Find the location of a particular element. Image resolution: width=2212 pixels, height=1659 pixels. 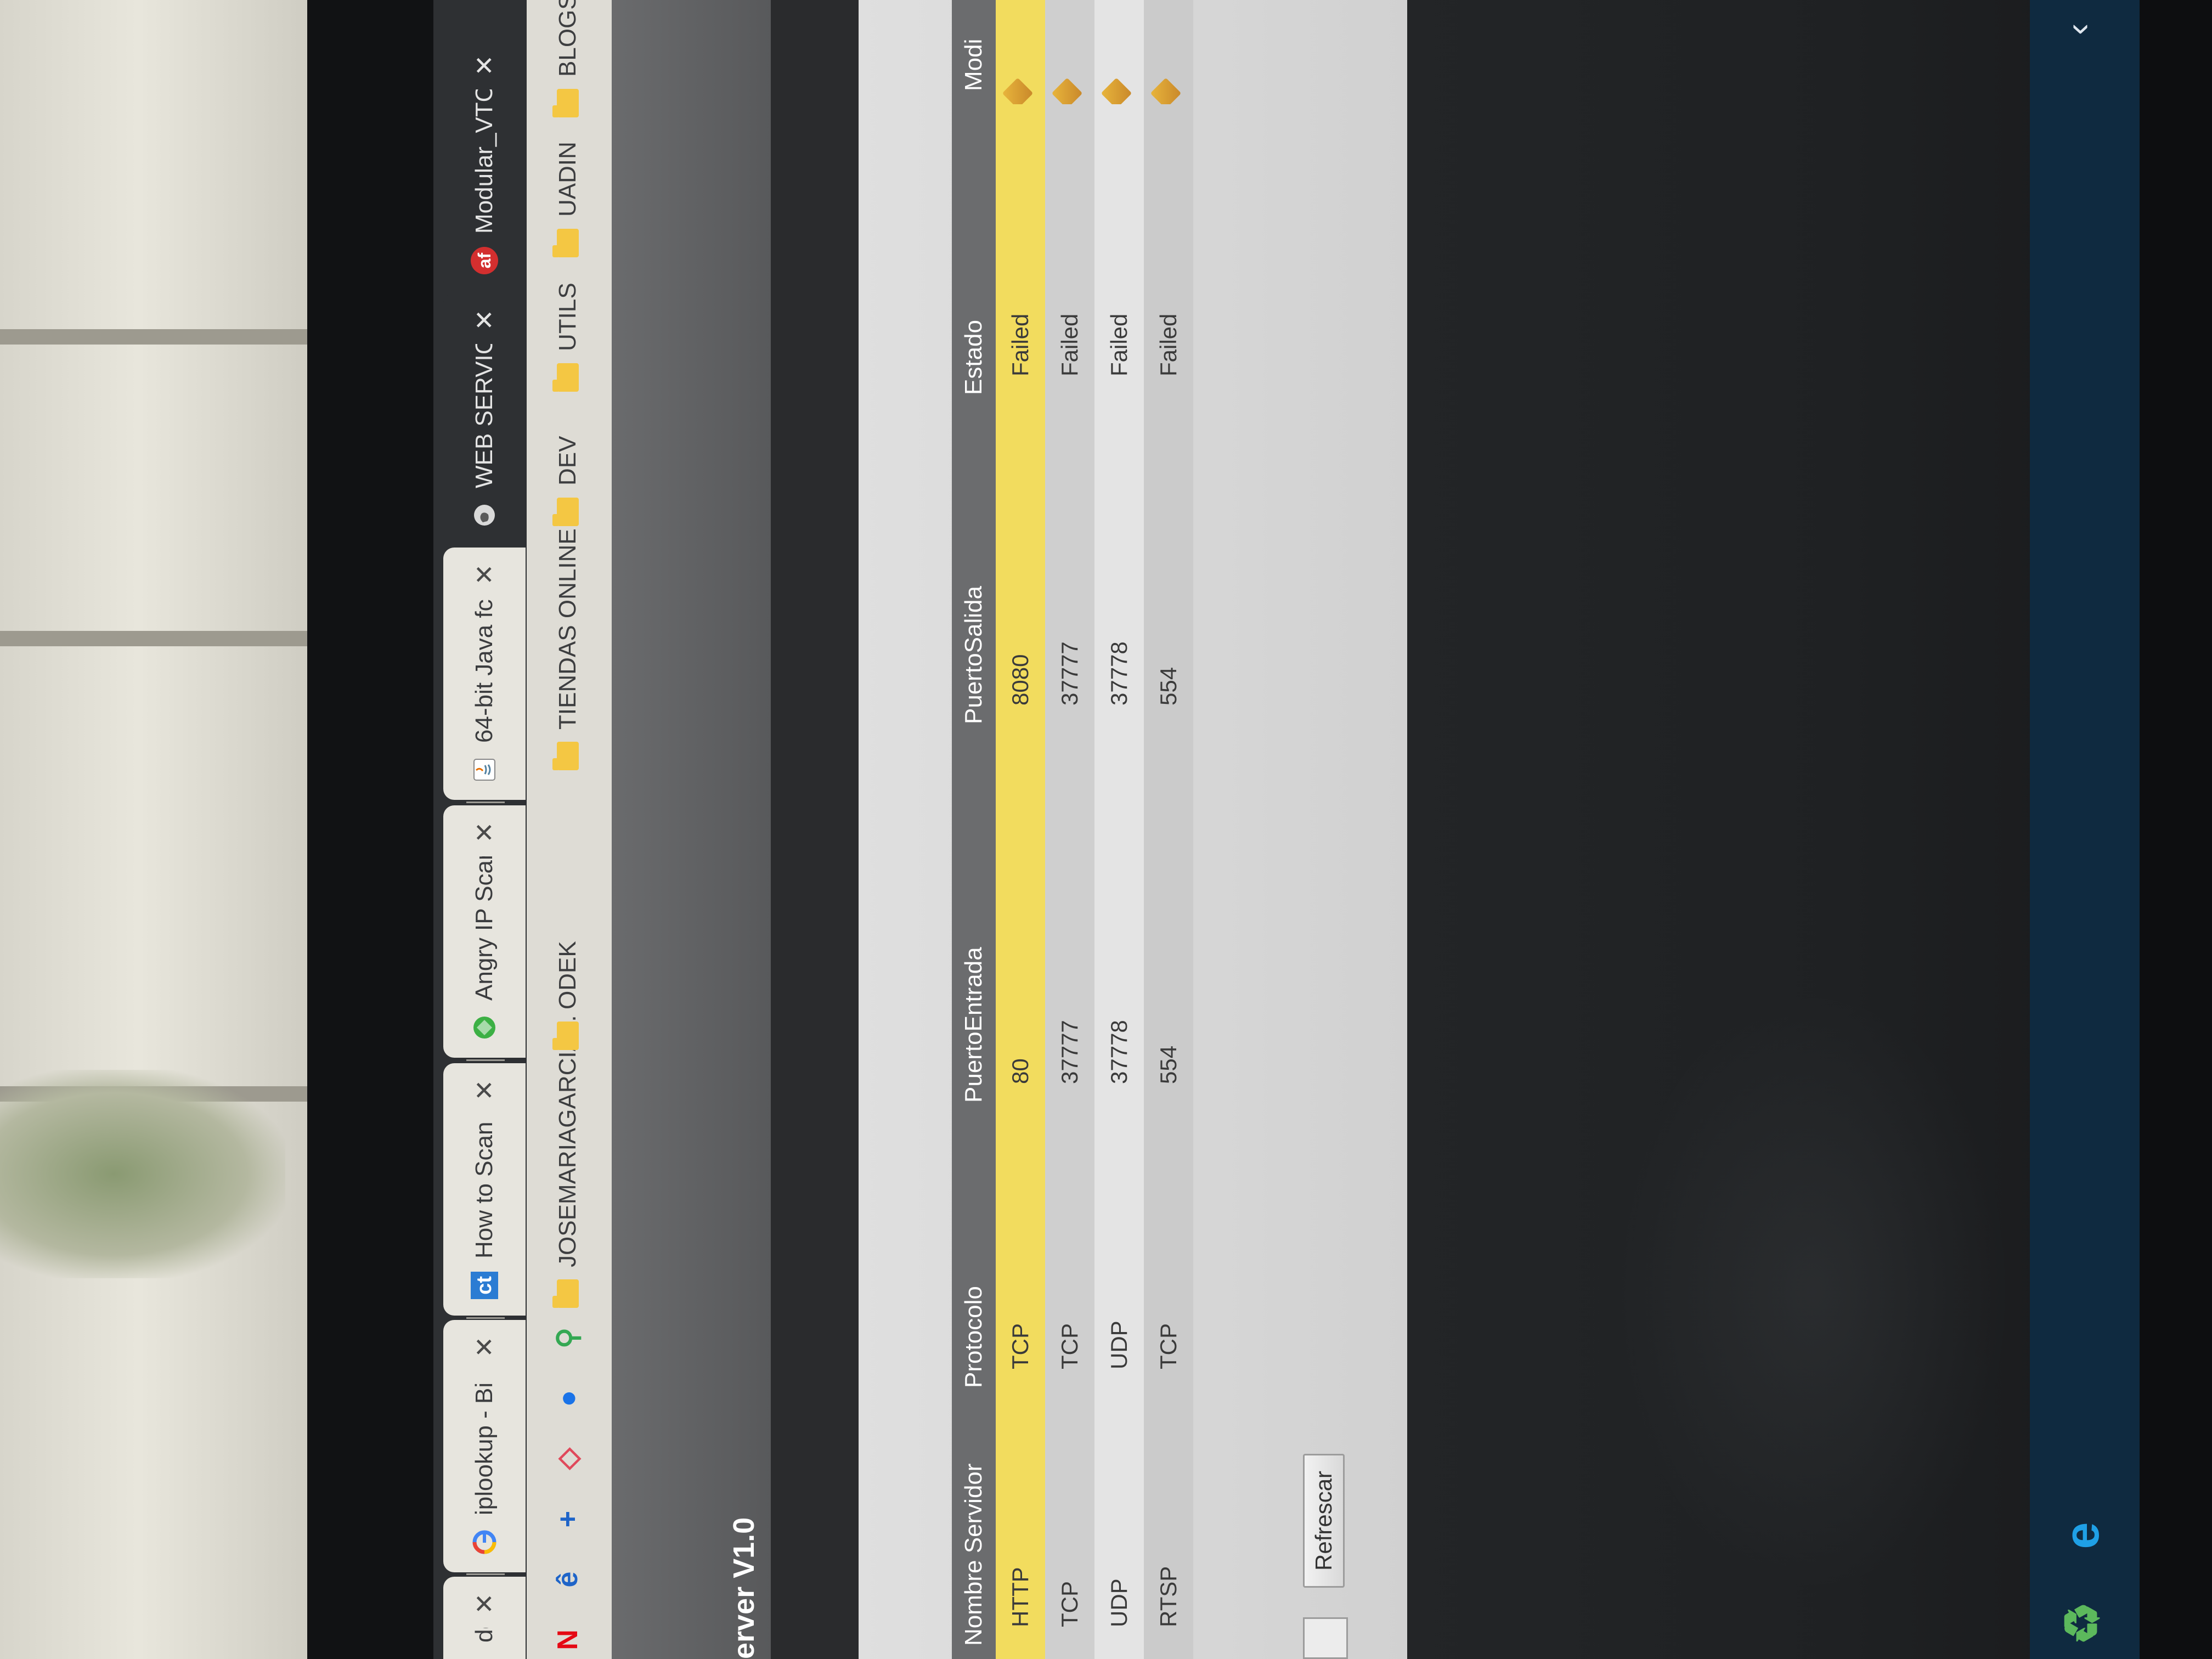

cell-name: TCP is located at coordinates (1069, 1530).